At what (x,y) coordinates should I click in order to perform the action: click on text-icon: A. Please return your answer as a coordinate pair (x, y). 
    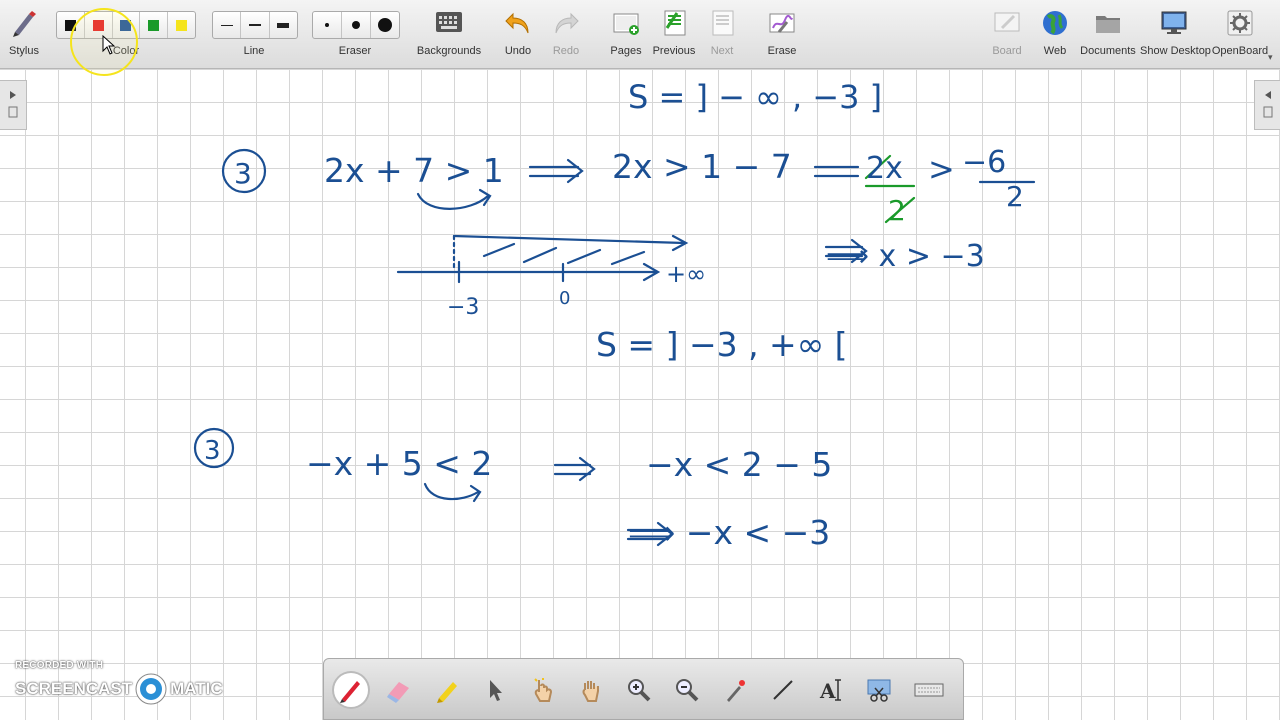
    Looking at the image, I should click on (830, 691).